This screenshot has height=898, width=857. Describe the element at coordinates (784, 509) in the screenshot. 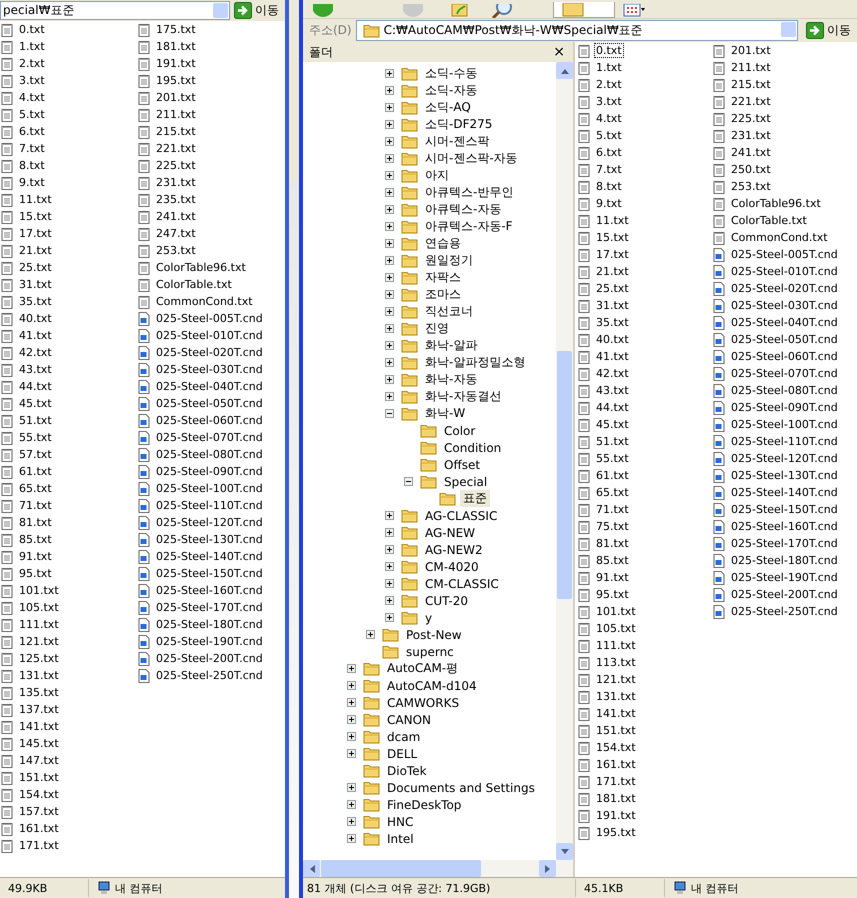

I see `file-name: 025-Steel-150T.cnd` at that location.